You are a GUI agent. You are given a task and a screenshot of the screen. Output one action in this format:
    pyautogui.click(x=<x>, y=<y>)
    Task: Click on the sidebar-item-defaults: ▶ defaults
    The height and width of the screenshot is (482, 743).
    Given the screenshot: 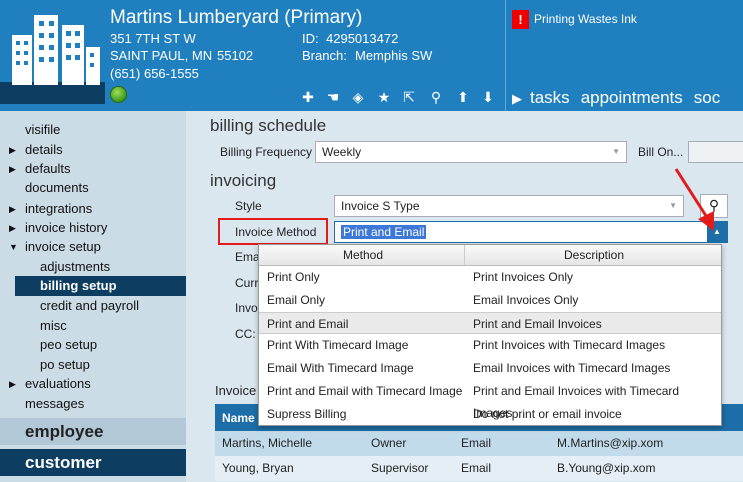 What is the action you would take?
    pyautogui.click(x=93, y=169)
    